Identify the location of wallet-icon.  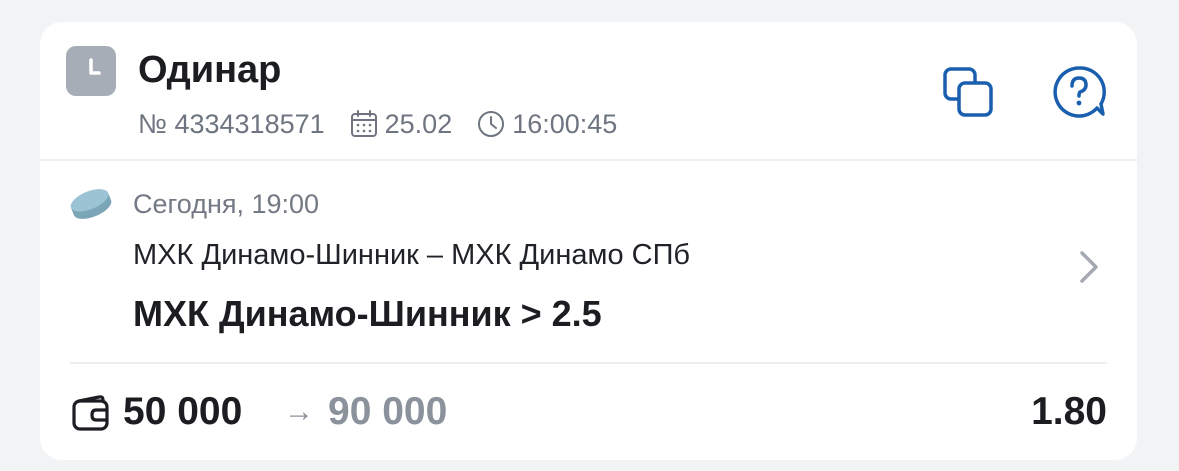
(90, 413).